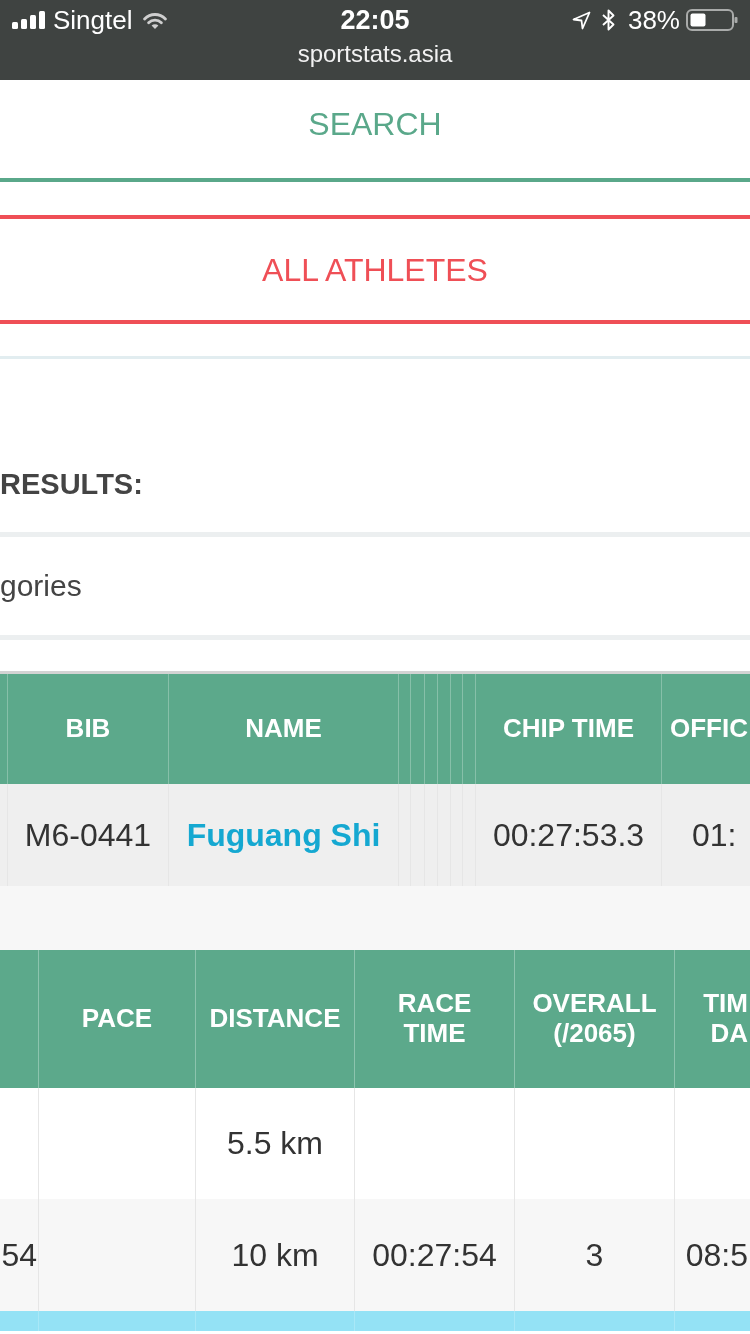 The height and width of the screenshot is (1334, 750). Describe the element at coordinates (375, 20) in the screenshot. I see `clock-time: 22:05` at that location.